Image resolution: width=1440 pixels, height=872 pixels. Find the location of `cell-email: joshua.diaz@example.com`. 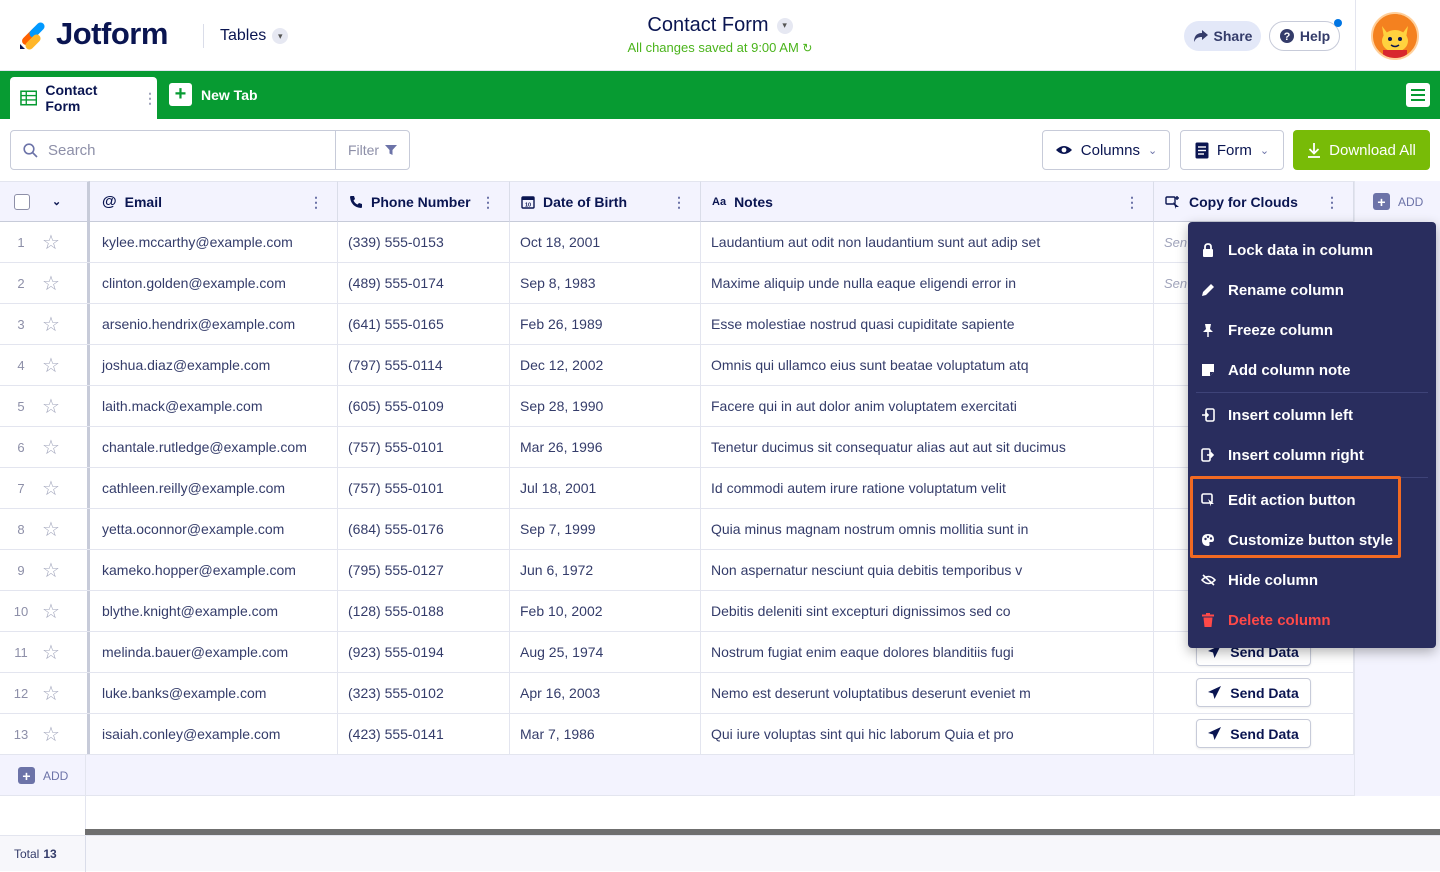

cell-email: joshua.diaz@example.com is located at coordinates (214, 365).